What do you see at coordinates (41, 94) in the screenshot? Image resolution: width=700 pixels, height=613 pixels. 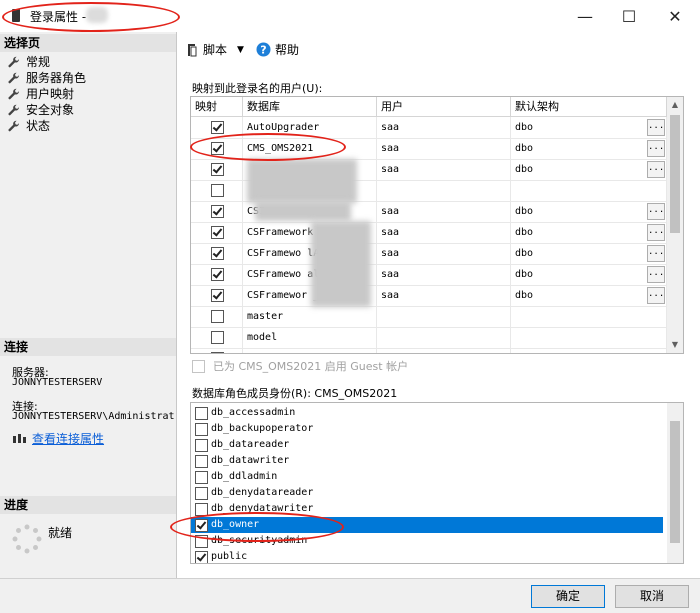 I see `nav-item: 用户映射` at bounding box center [41, 94].